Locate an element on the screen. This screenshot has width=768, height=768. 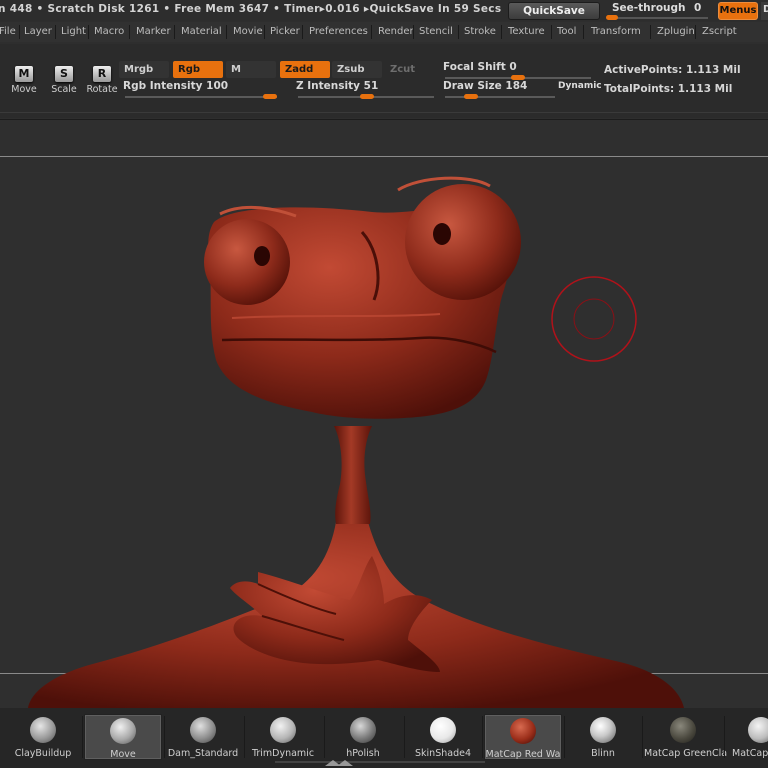
menu-marker: Marker is located at coordinates (153, 32).